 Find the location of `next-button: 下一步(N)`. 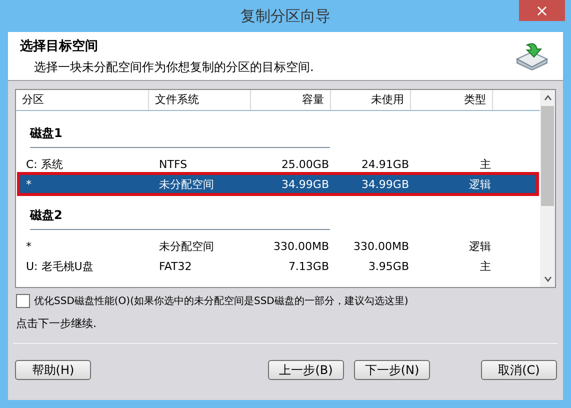

next-button: 下一步(N) is located at coordinates (392, 370).